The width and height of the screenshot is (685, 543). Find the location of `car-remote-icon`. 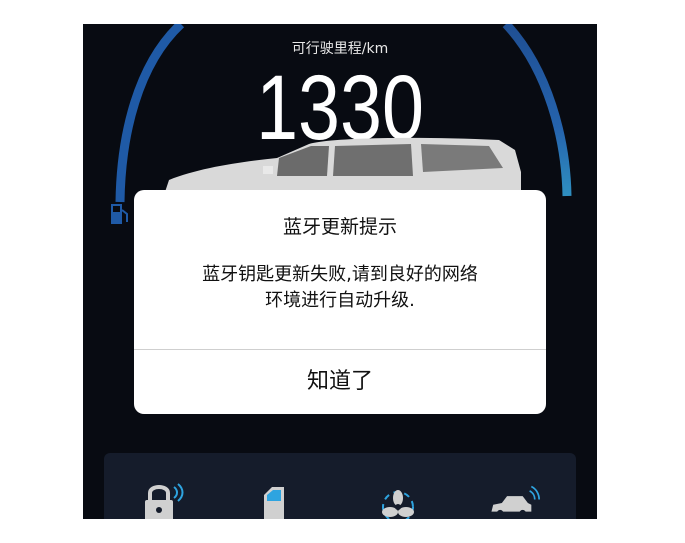

car-remote-icon is located at coordinates (514, 501).